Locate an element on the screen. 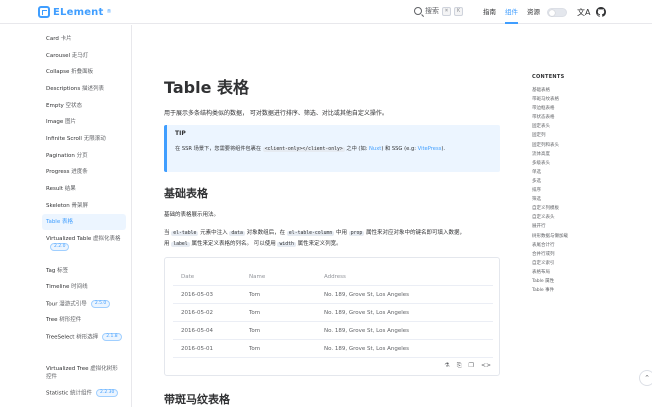 This screenshot has height=407, width=652. toc-item: Table 事件 is located at coordinates (550, 290).